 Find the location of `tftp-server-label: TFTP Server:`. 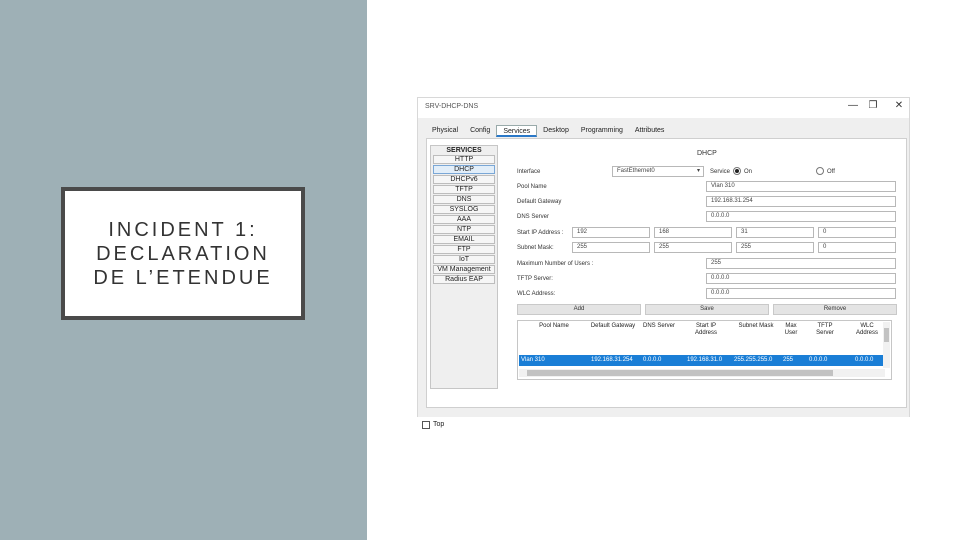

tftp-server-label: TFTP Server: is located at coordinates (535, 279).